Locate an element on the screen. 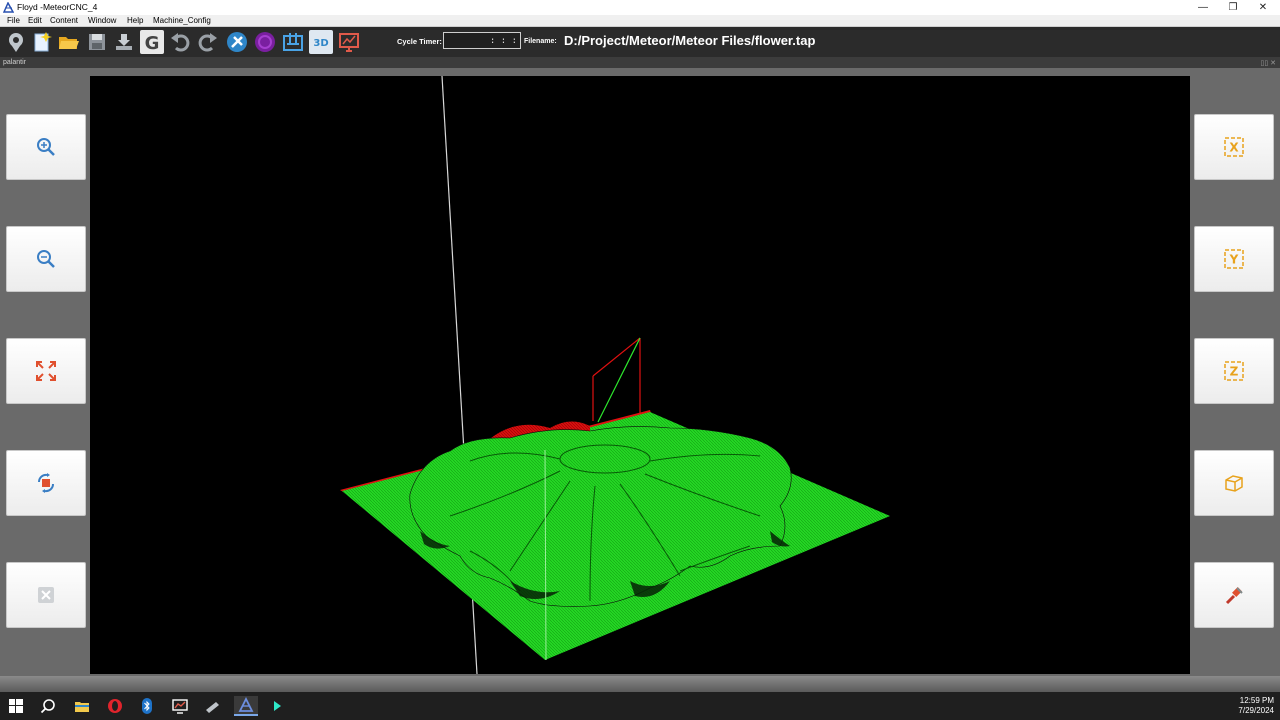 The height and width of the screenshot is (720, 1280). save-icon is located at coordinates (97, 42).